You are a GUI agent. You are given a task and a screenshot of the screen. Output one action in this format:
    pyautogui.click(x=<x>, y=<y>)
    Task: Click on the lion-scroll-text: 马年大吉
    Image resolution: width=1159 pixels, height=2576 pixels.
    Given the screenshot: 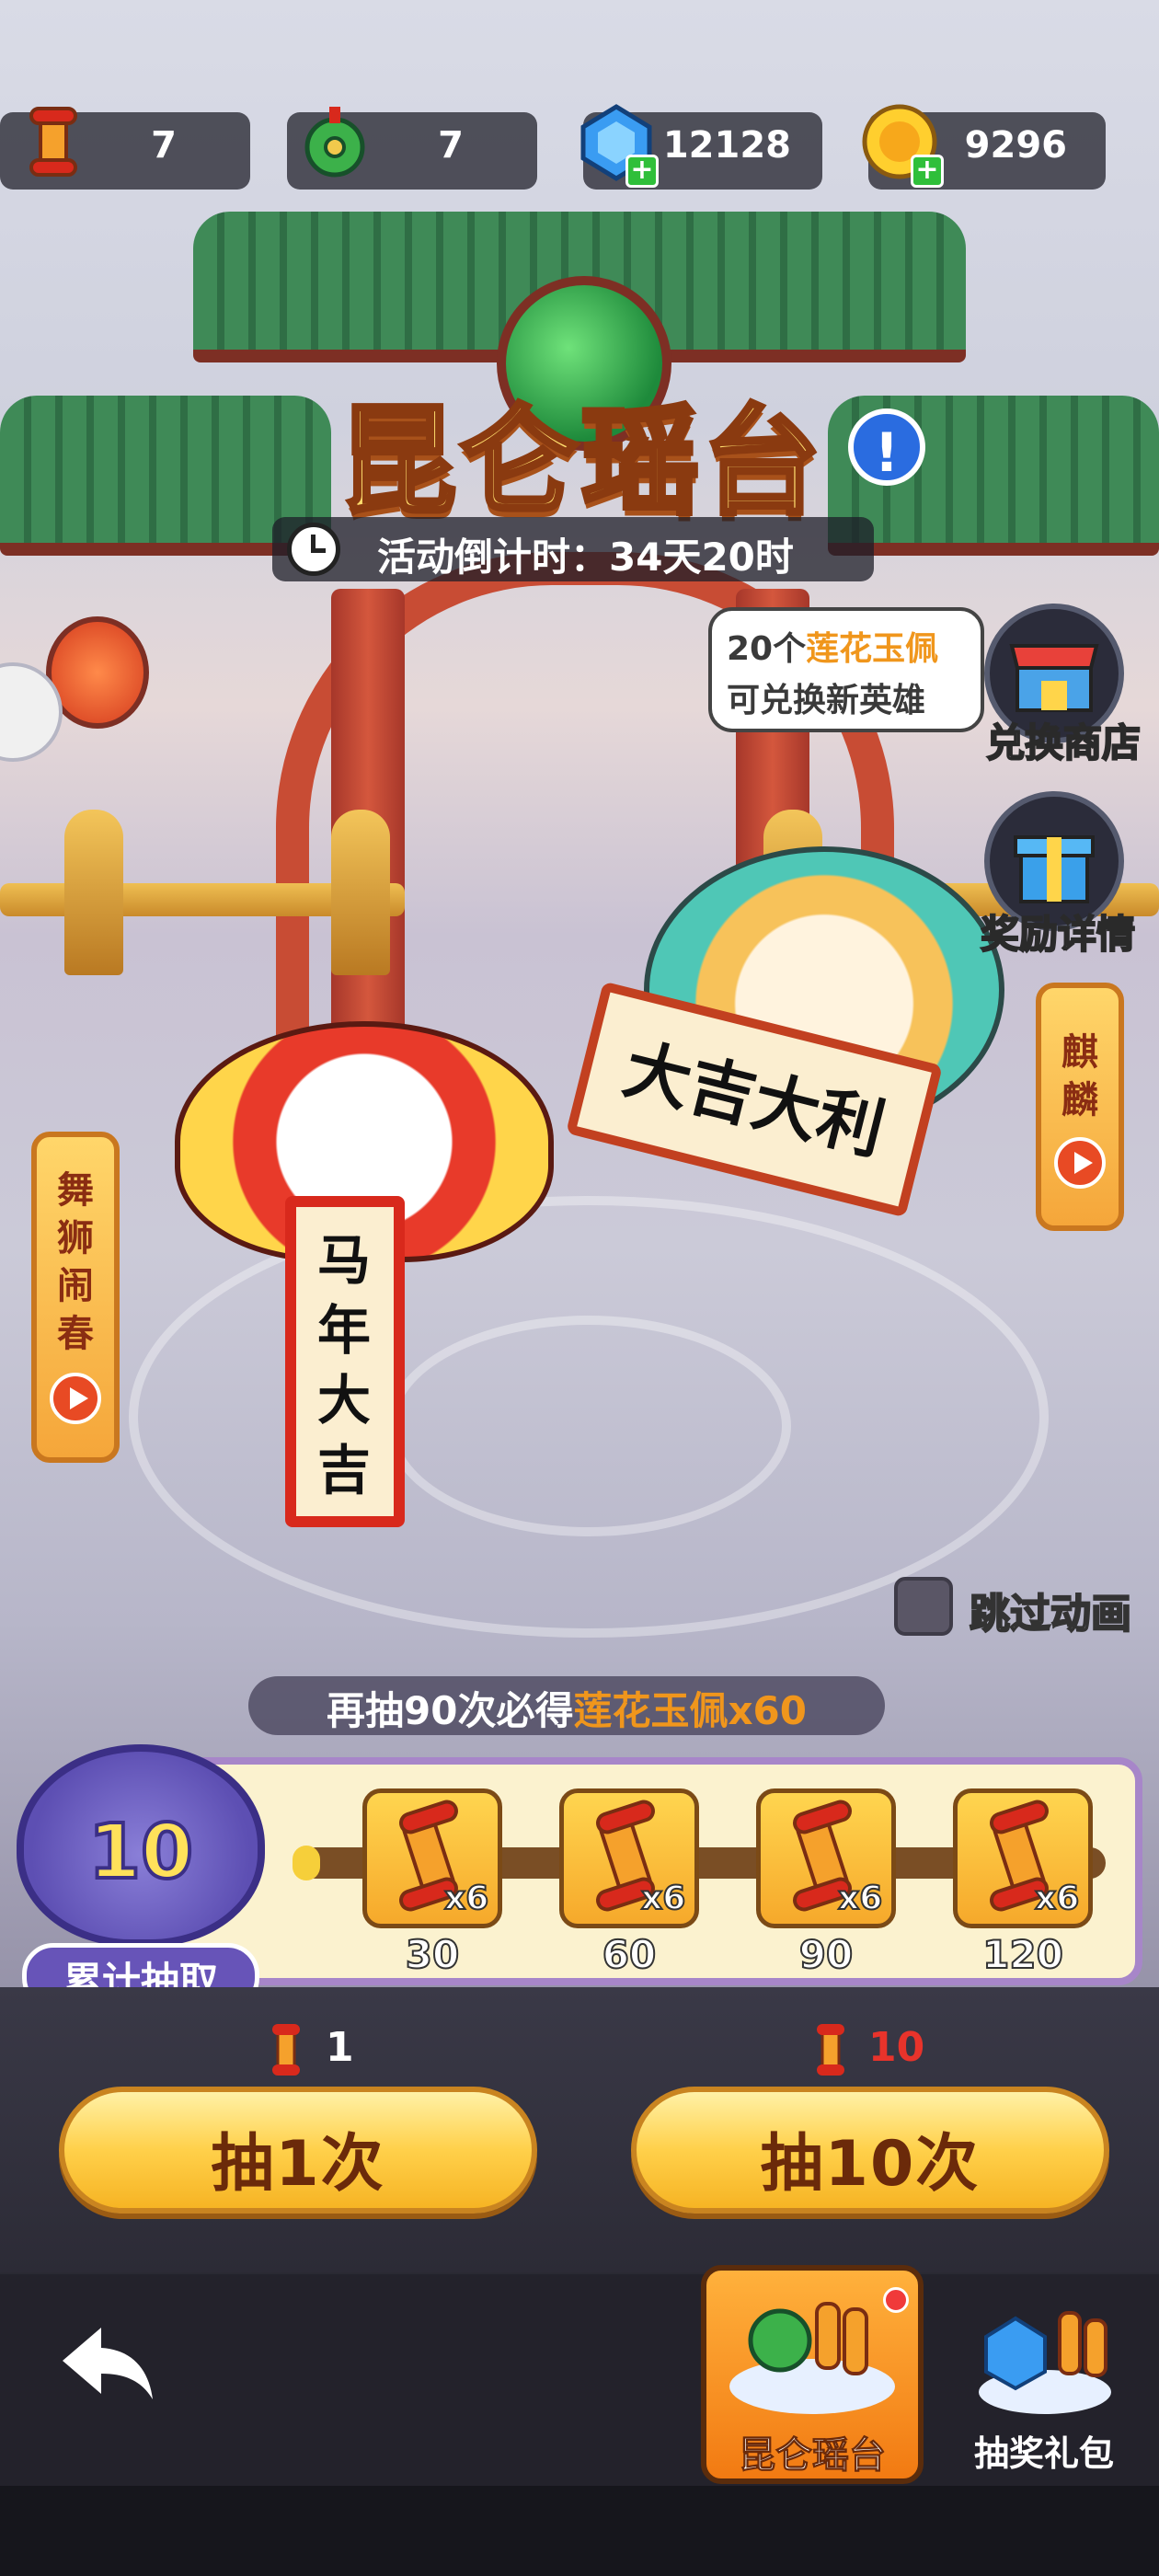 What is the action you would take?
    pyautogui.click(x=344, y=1365)
    